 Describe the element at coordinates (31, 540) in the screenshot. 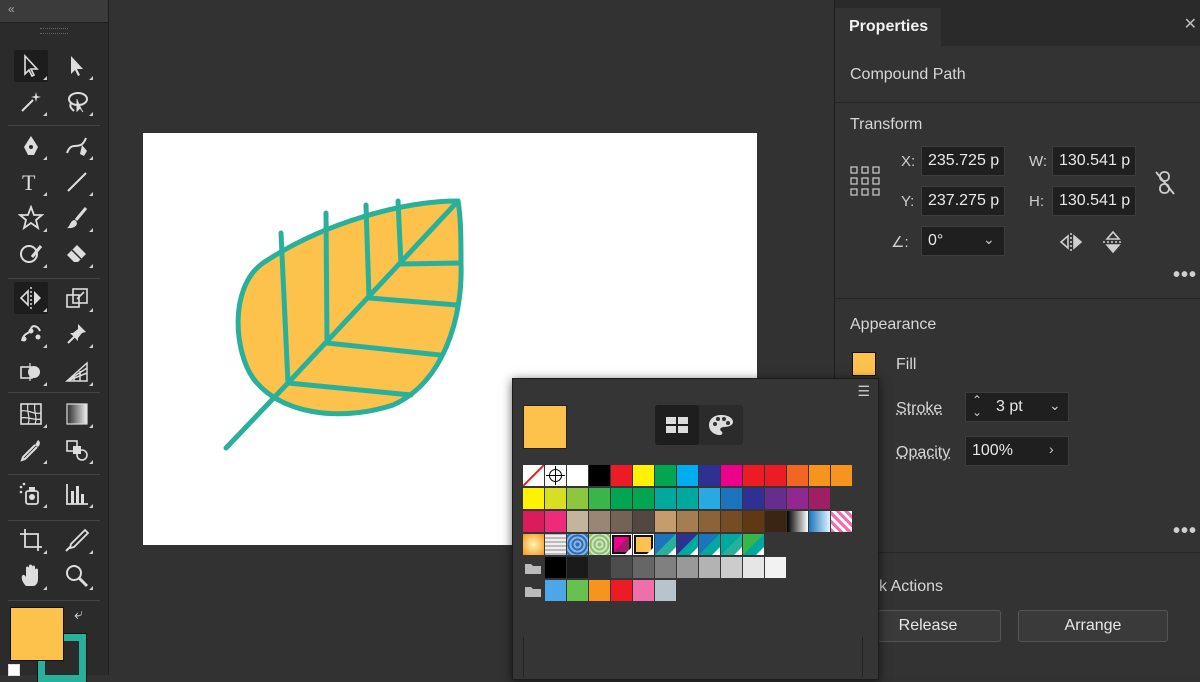

I see `artboard-tool-button` at that location.